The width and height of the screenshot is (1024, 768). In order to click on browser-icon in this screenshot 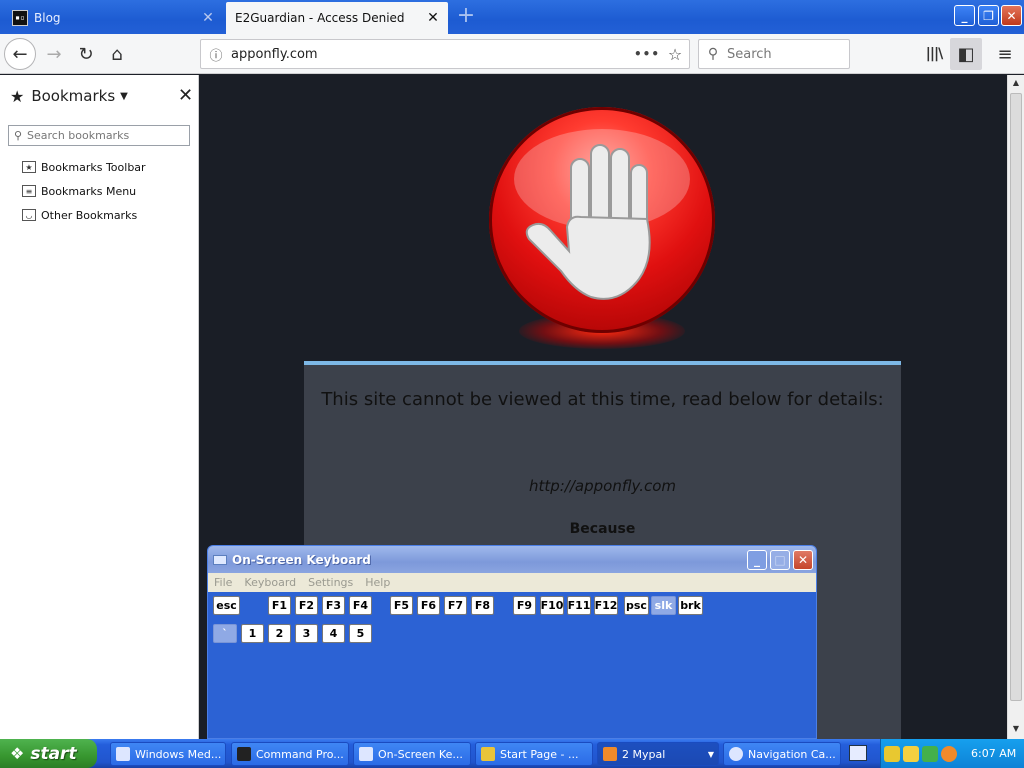, I will do `click(488, 754)`.